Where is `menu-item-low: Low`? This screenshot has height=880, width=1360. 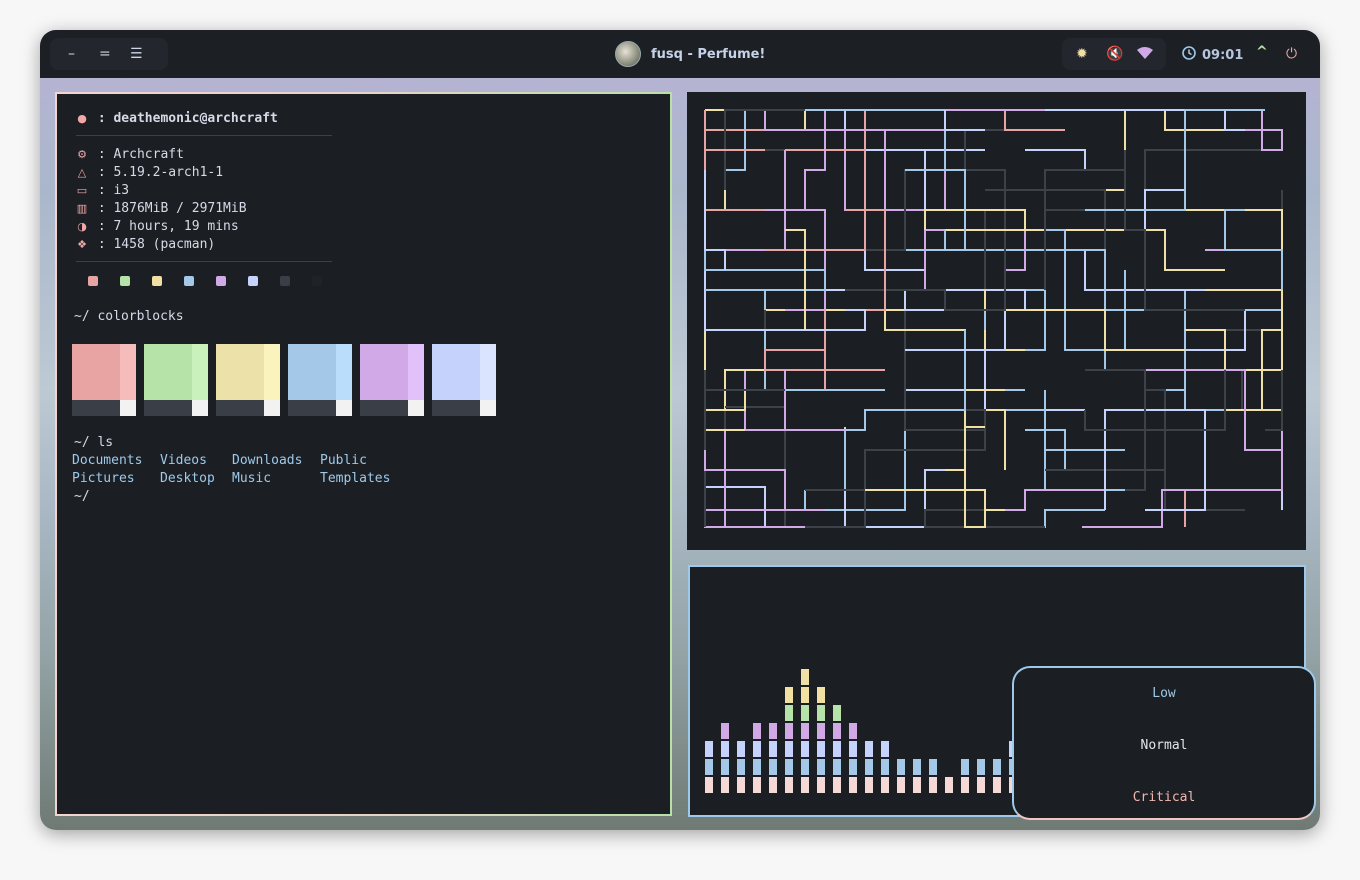
menu-item-low: Low is located at coordinates (1164, 693).